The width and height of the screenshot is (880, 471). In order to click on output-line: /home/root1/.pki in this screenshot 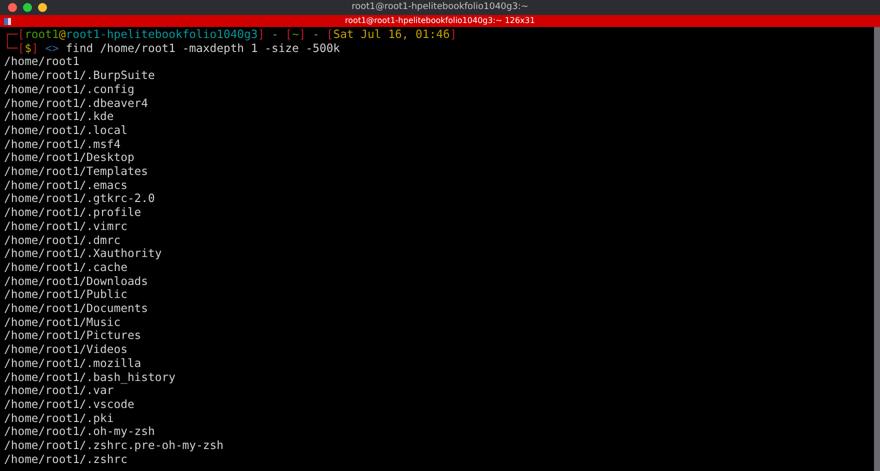, I will do `click(59, 419)`.